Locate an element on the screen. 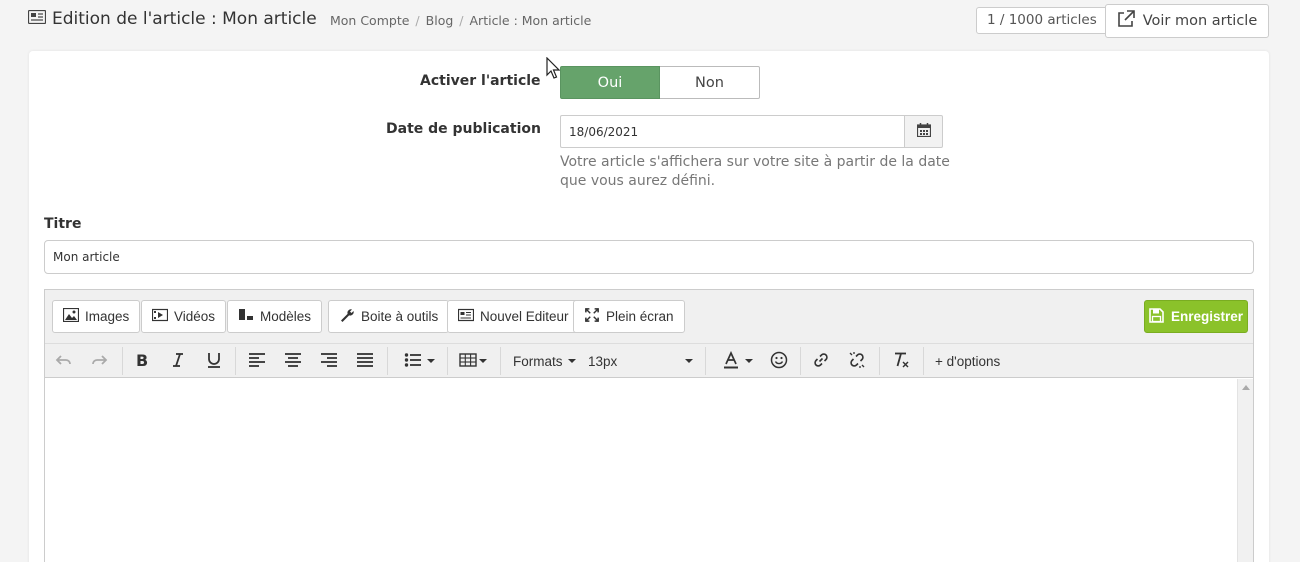 The height and width of the screenshot is (562, 1300). align-center-button is located at coordinates (293, 361).